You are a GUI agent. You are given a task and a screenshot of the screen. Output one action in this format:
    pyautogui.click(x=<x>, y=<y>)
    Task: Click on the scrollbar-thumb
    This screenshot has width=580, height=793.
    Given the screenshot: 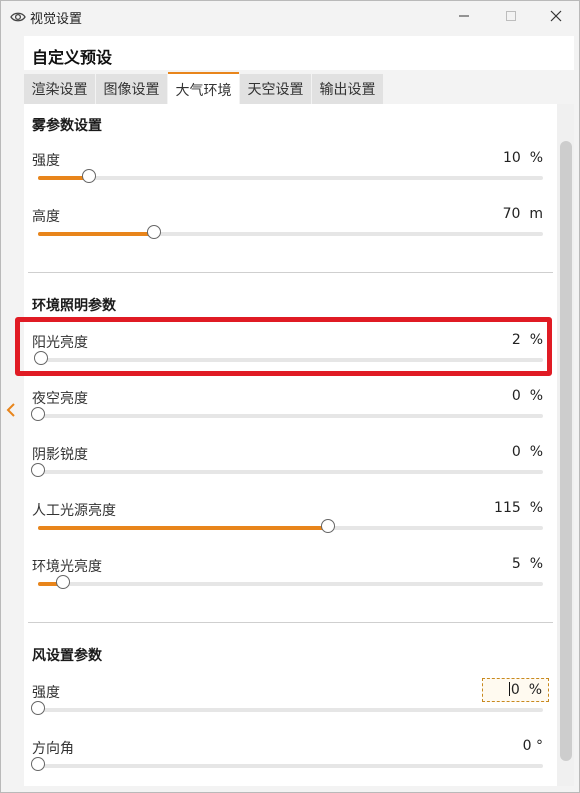 What is the action you would take?
    pyautogui.click(x=566, y=451)
    